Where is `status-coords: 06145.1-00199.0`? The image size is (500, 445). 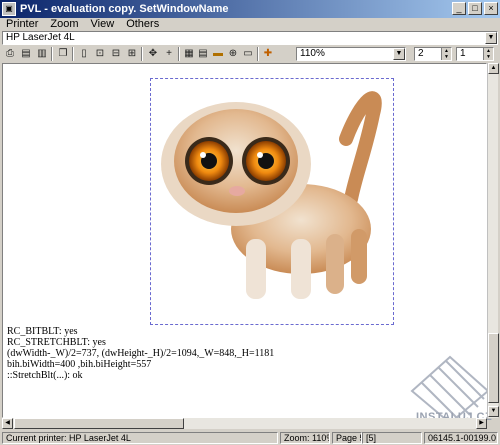 status-coords: 06145.1-00199.0 is located at coordinates (461, 438).